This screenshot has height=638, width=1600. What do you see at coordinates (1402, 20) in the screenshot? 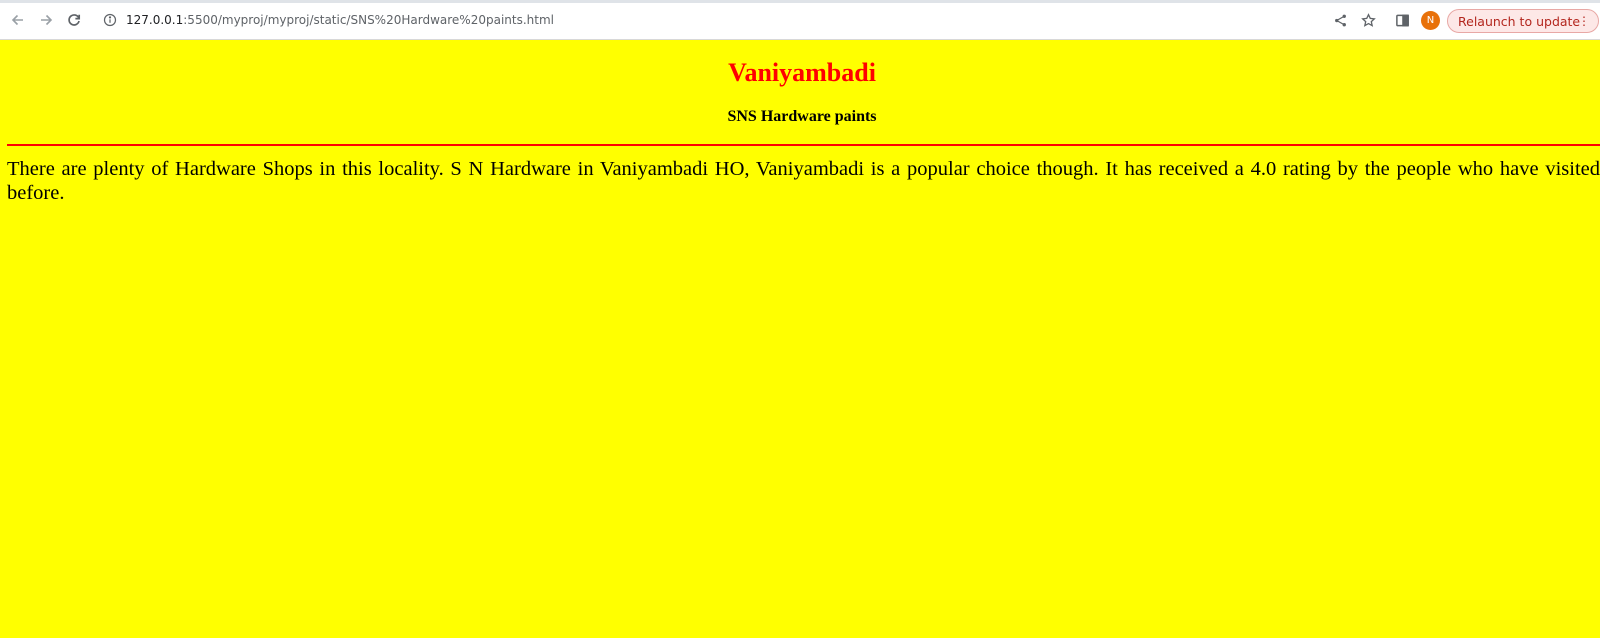
I see `side-panel-icon` at bounding box center [1402, 20].